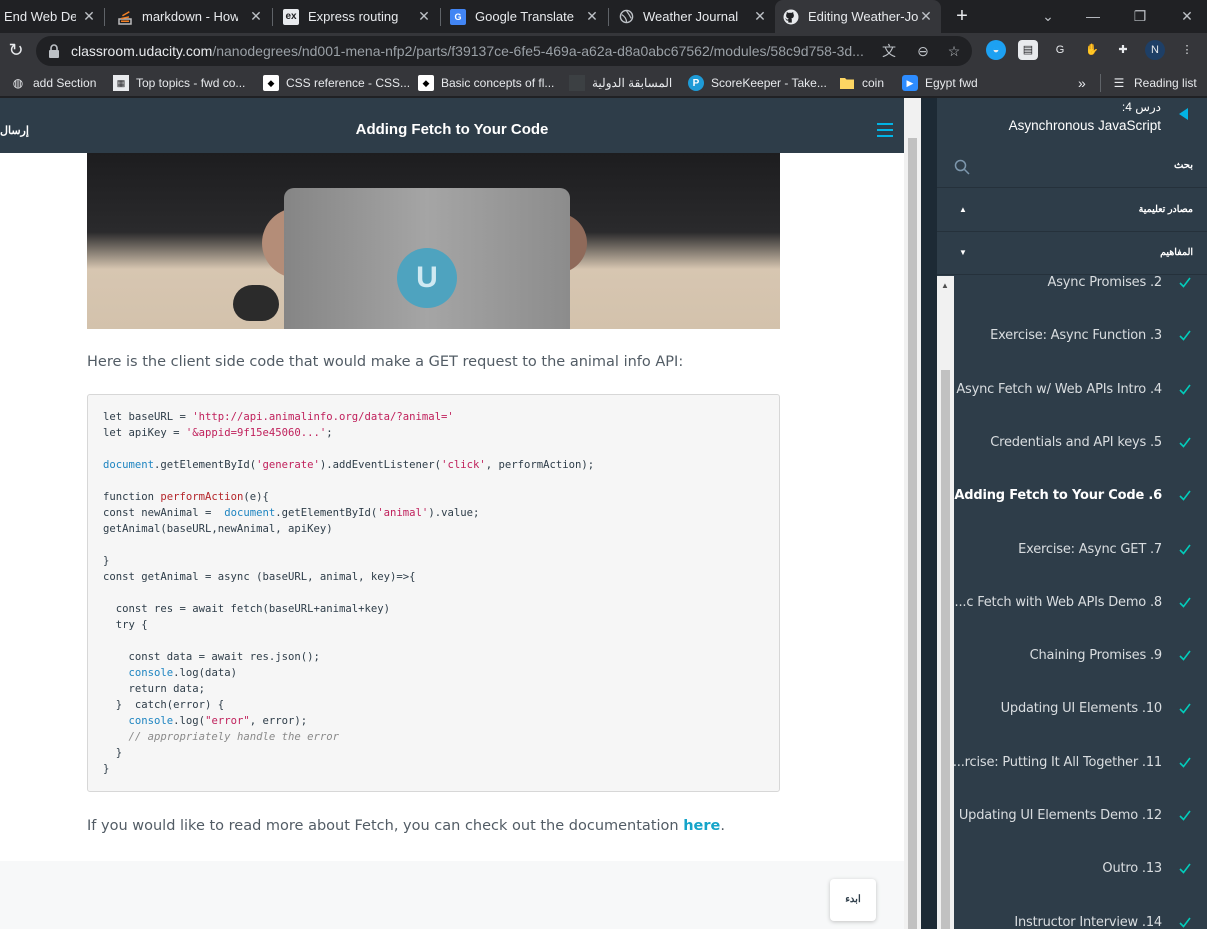 The height and width of the screenshot is (929, 1207). What do you see at coordinates (1080, 914) in the screenshot?
I see `concept-item: Instructor Interview .14` at bounding box center [1080, 914].